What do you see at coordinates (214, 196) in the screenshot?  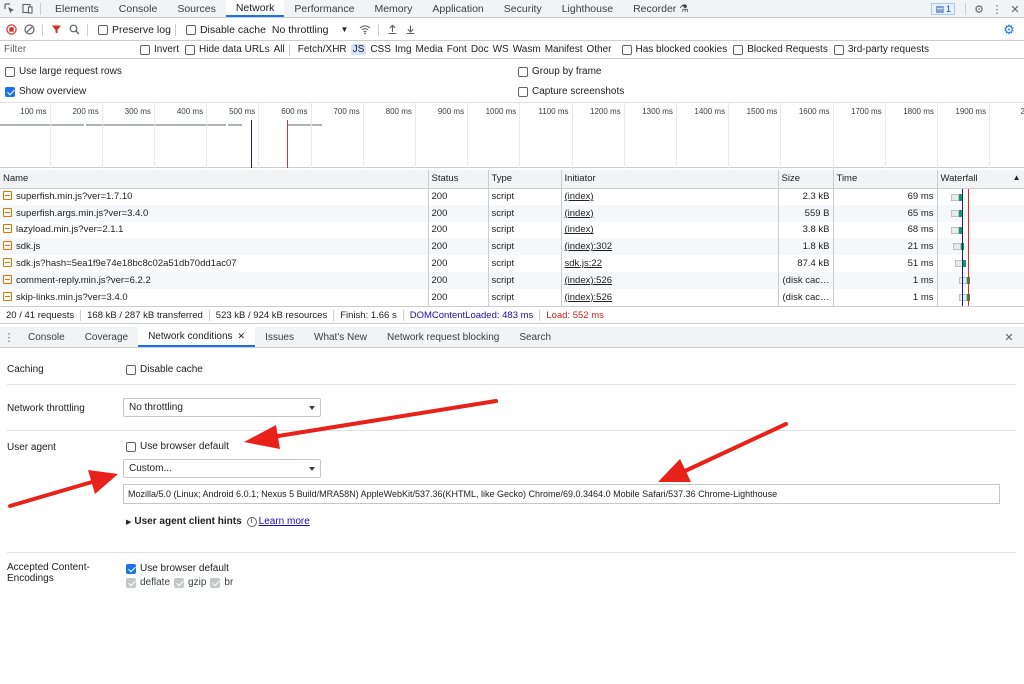 I see `request-name: superfish.min.js?ver=1.7.10` at bounding box center [214, 196].